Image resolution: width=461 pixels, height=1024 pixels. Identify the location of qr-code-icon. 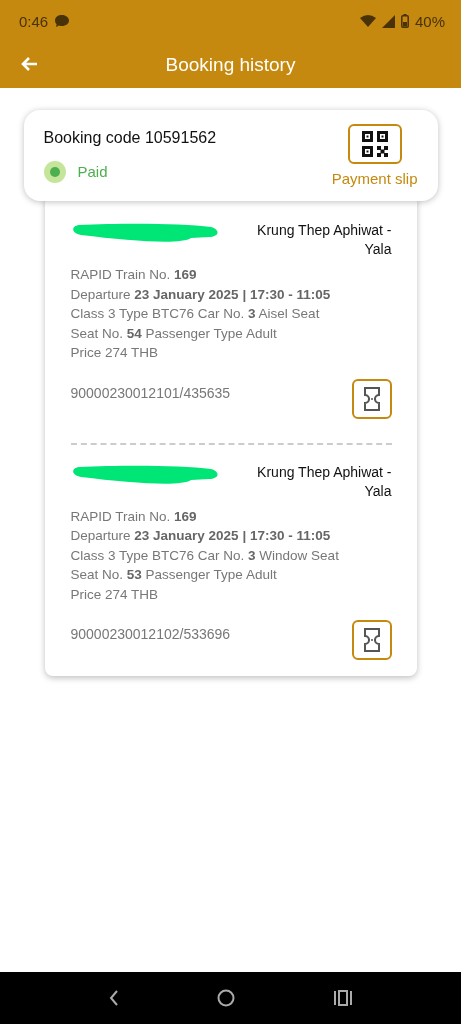
(374, 144).